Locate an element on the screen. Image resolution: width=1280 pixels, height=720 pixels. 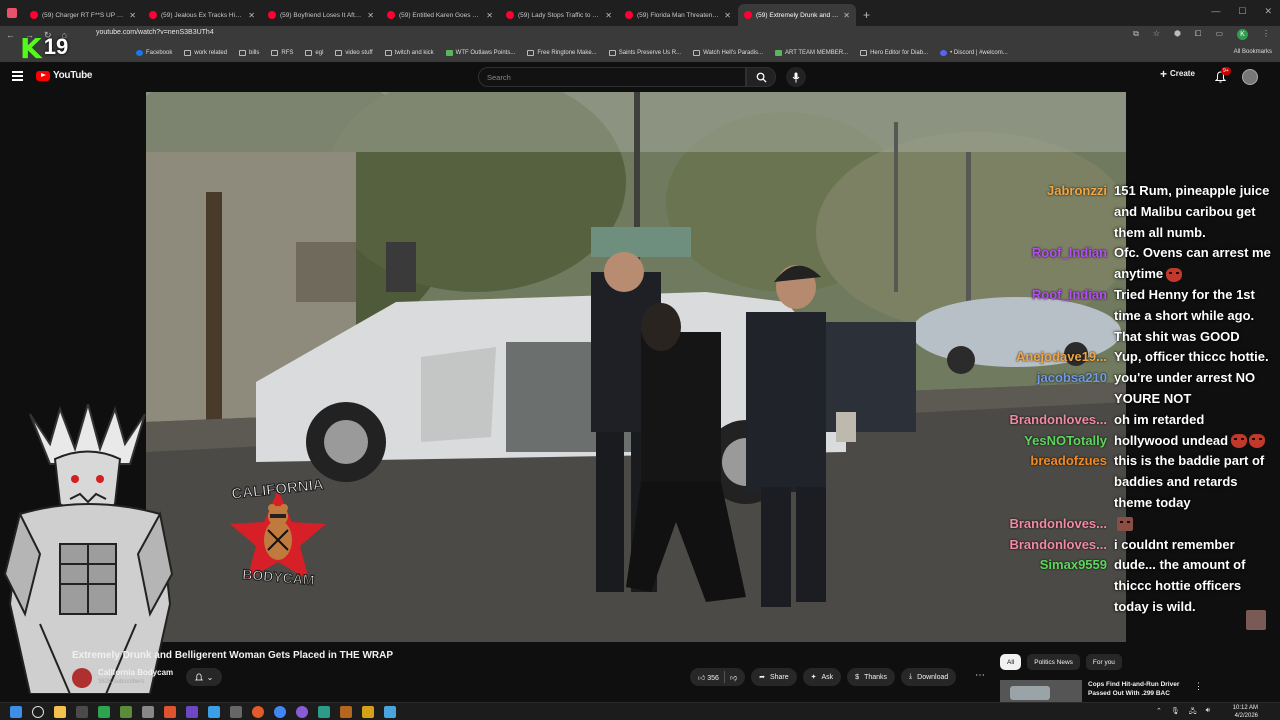
browser-tab: (59) Entitled Karen Goes Ballist ✕ is located at coordinates (440, 15).